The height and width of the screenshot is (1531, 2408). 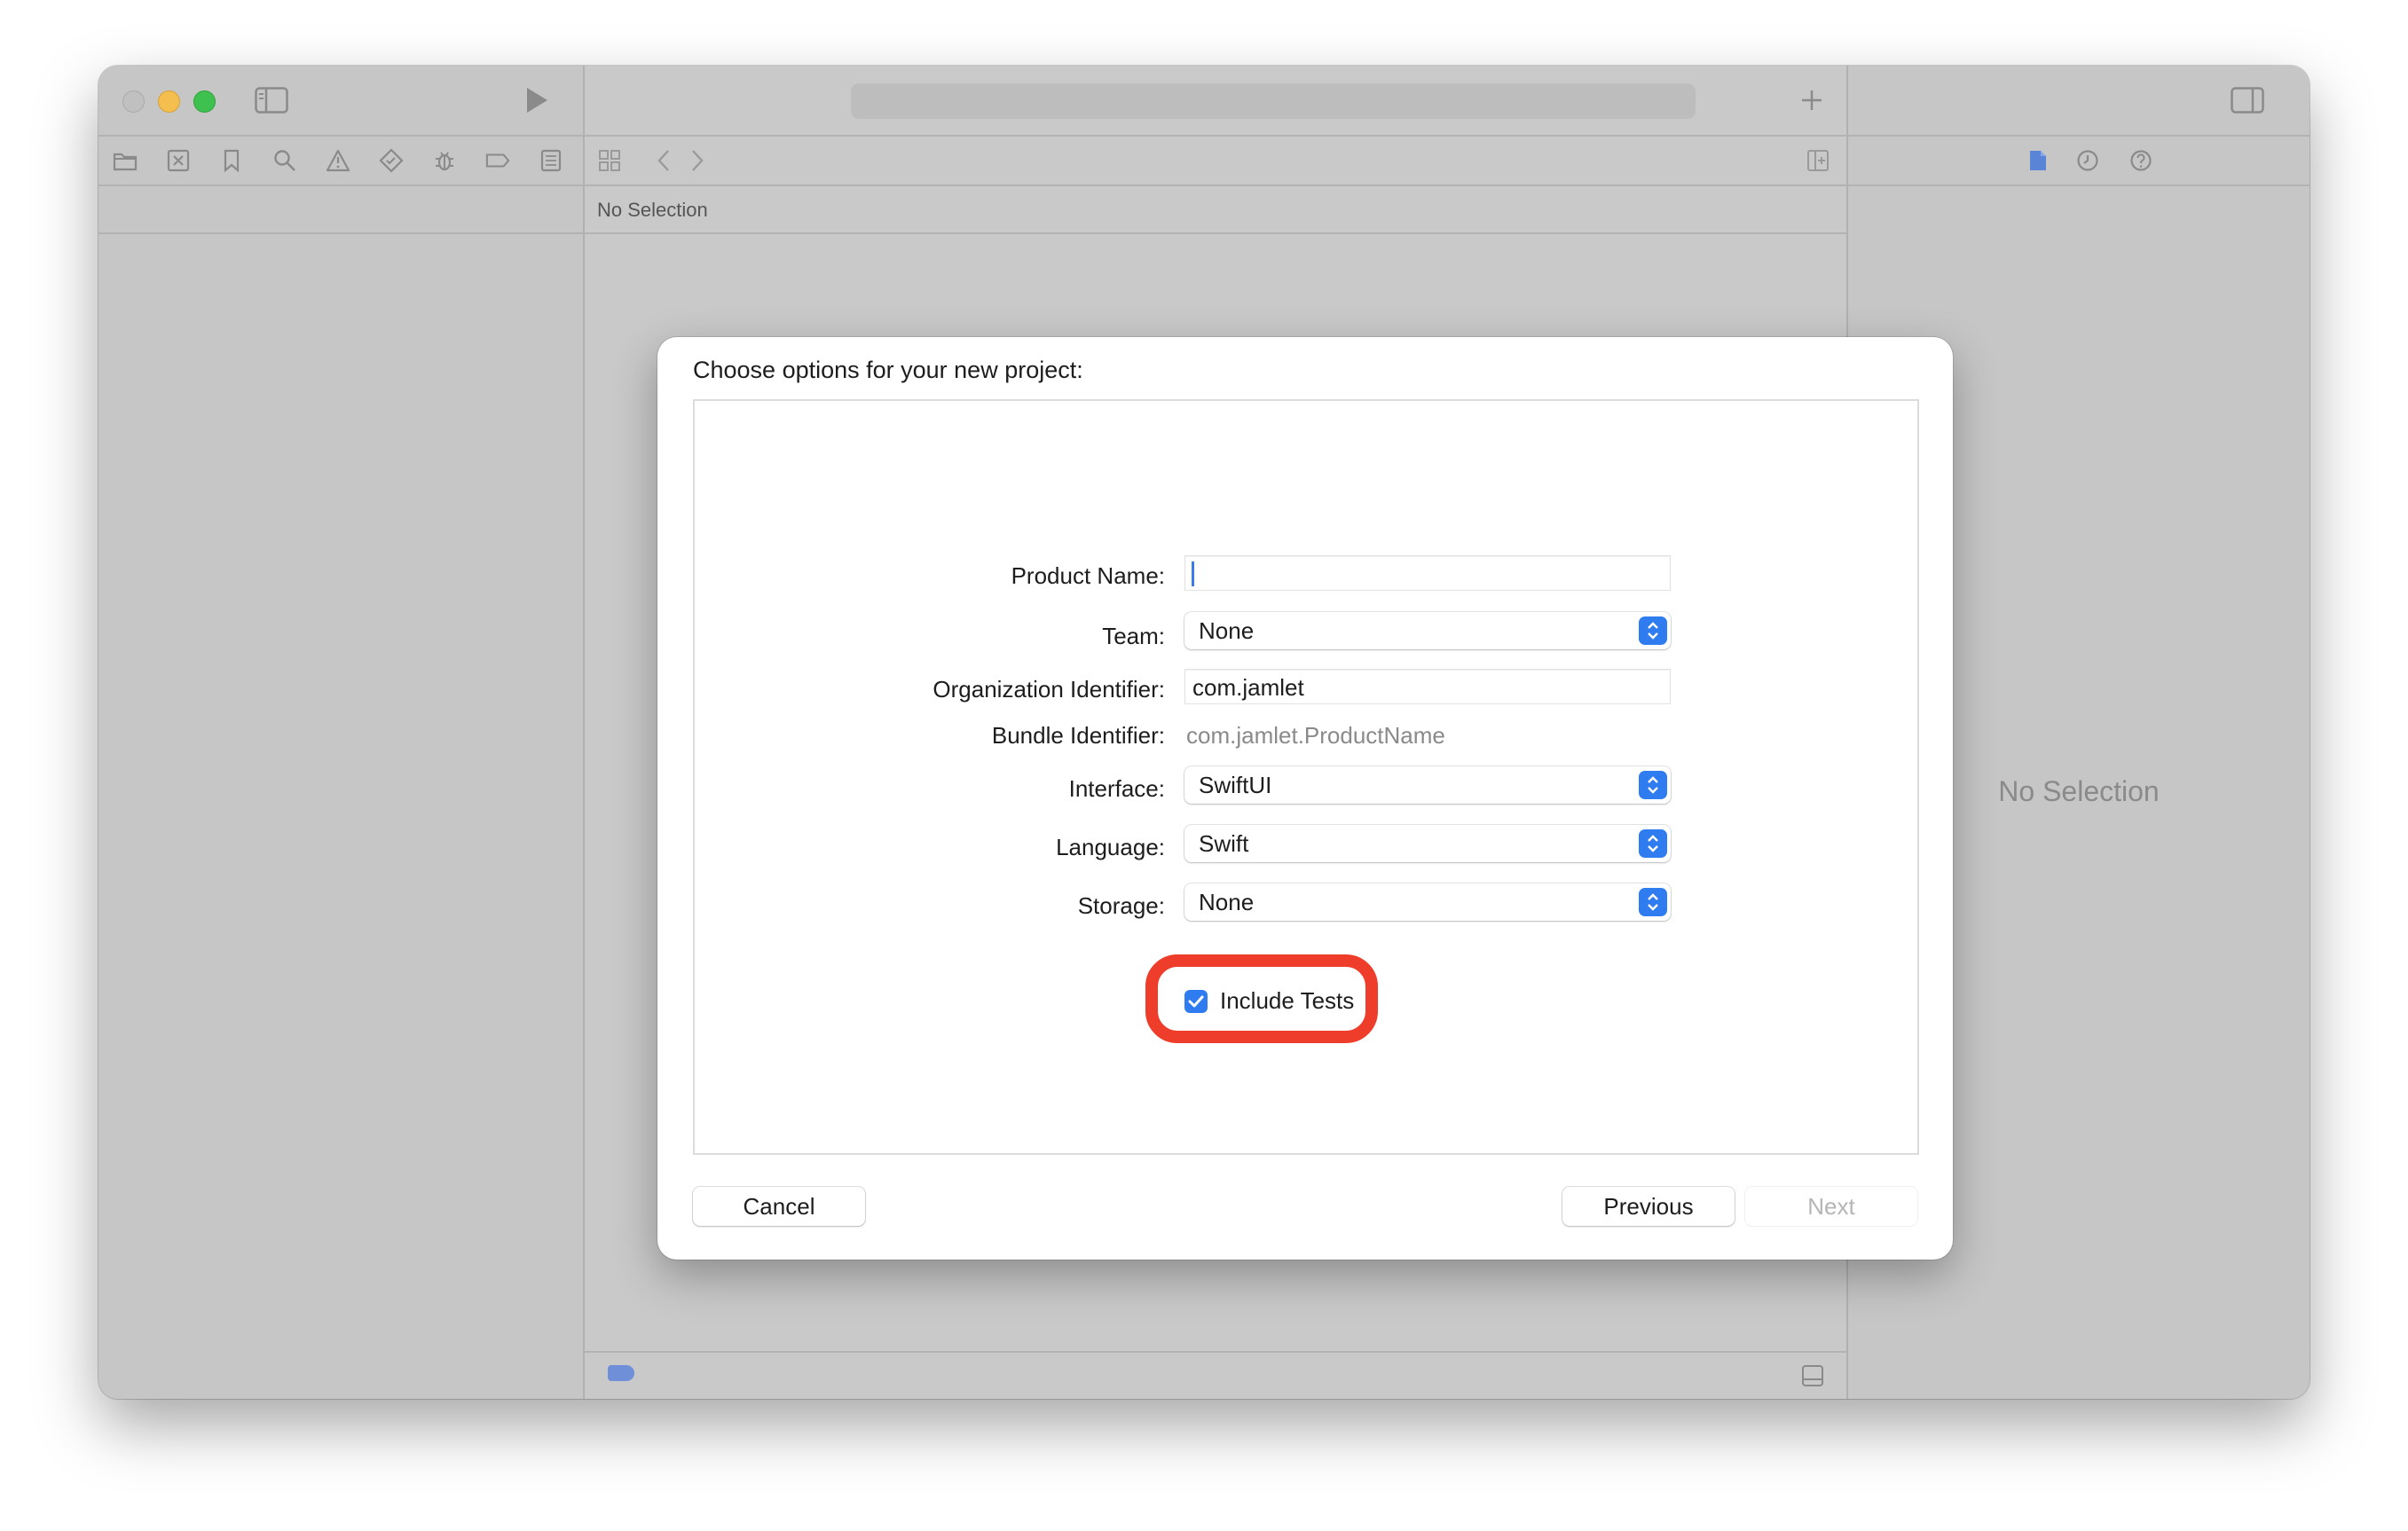 What do you see at coordinates (231, 160) in the screenshot?
I see `bookmark-icon` at bounding box center [231, 160].